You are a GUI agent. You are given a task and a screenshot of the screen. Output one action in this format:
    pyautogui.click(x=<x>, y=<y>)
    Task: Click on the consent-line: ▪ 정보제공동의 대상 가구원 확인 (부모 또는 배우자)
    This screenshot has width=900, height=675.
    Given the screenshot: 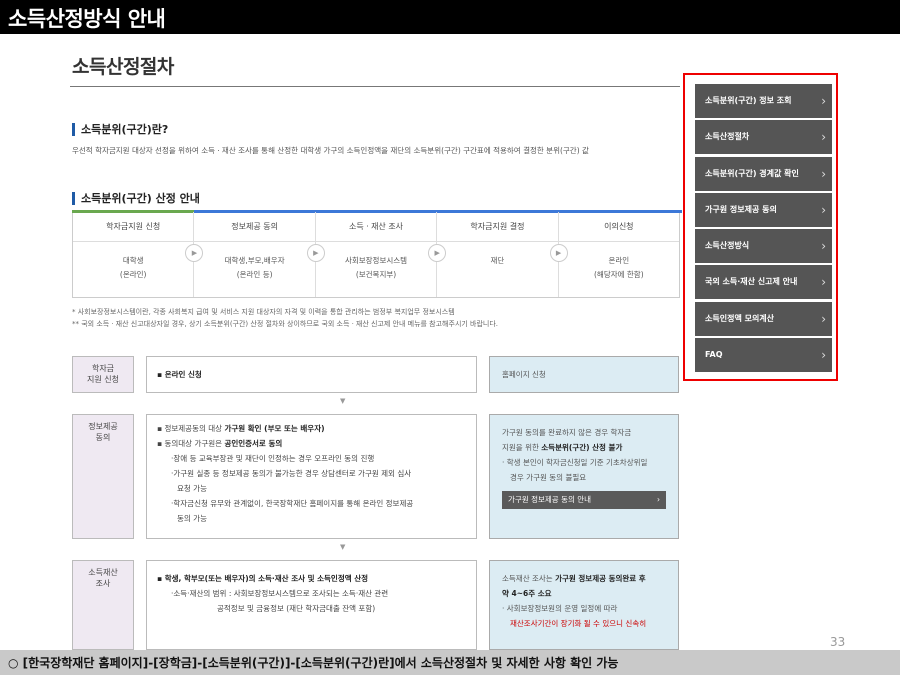 What is the action you would take?
    pyautogui.click(x=311, y=428)
    